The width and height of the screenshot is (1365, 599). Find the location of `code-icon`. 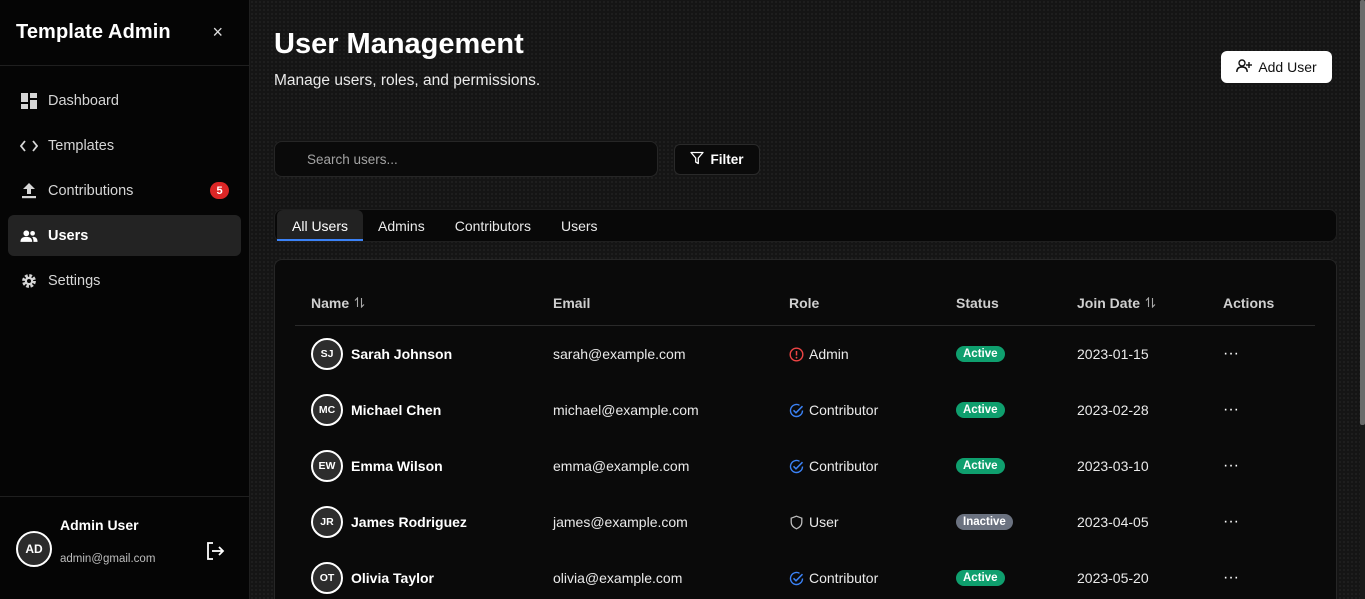

code-icon is located at coordinates (29, 146).